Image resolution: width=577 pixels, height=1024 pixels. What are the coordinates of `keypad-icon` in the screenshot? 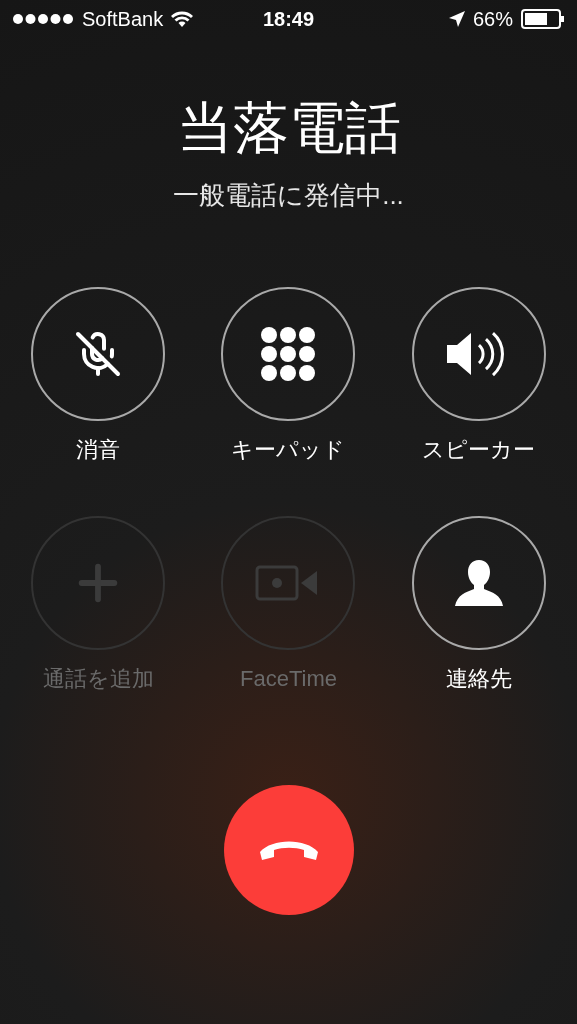 It's located at (288, 354).